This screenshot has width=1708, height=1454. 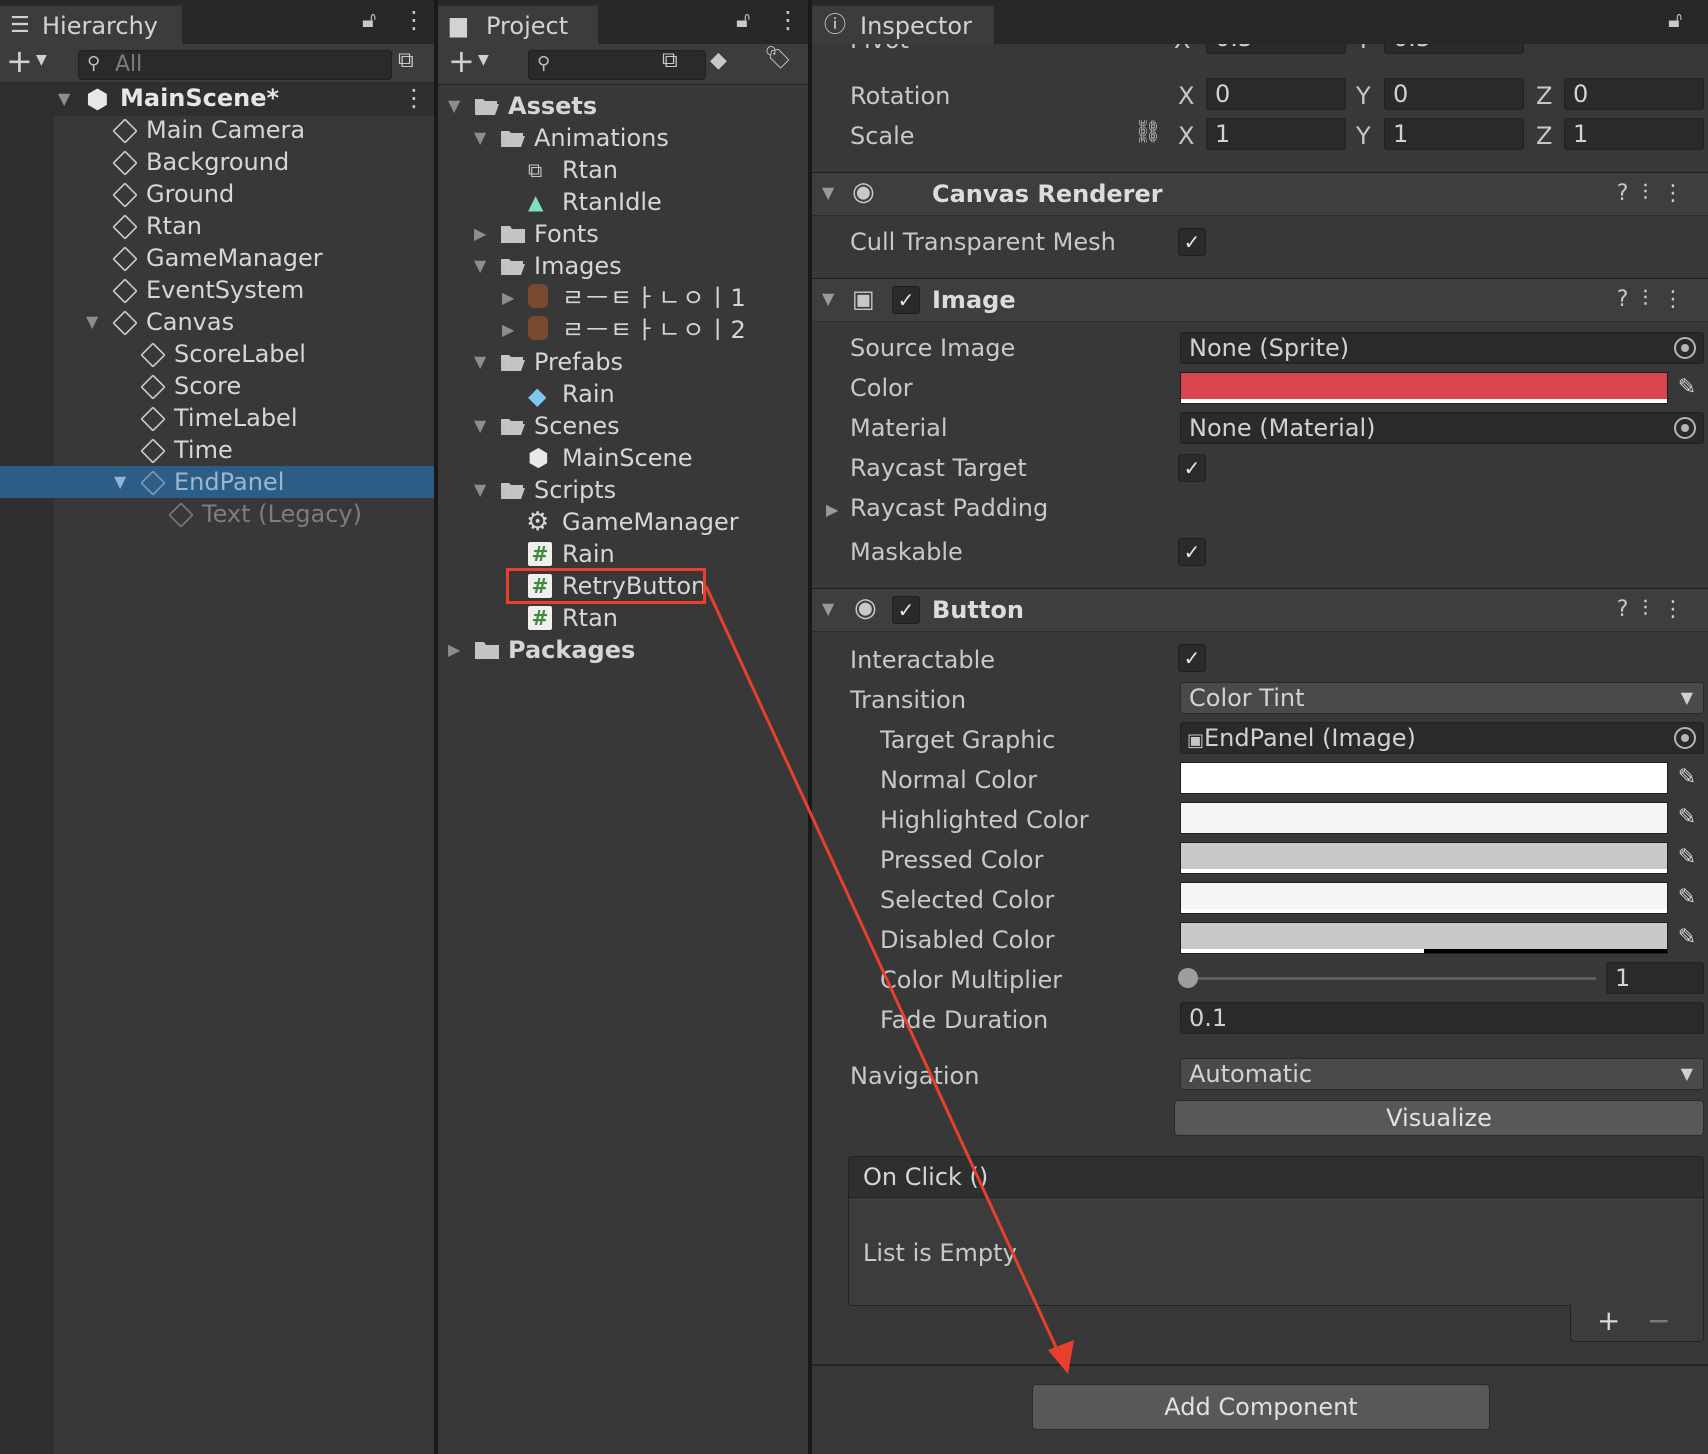 I want to click on filter-by-type-icon: ◆, so click(x=718, y=60).